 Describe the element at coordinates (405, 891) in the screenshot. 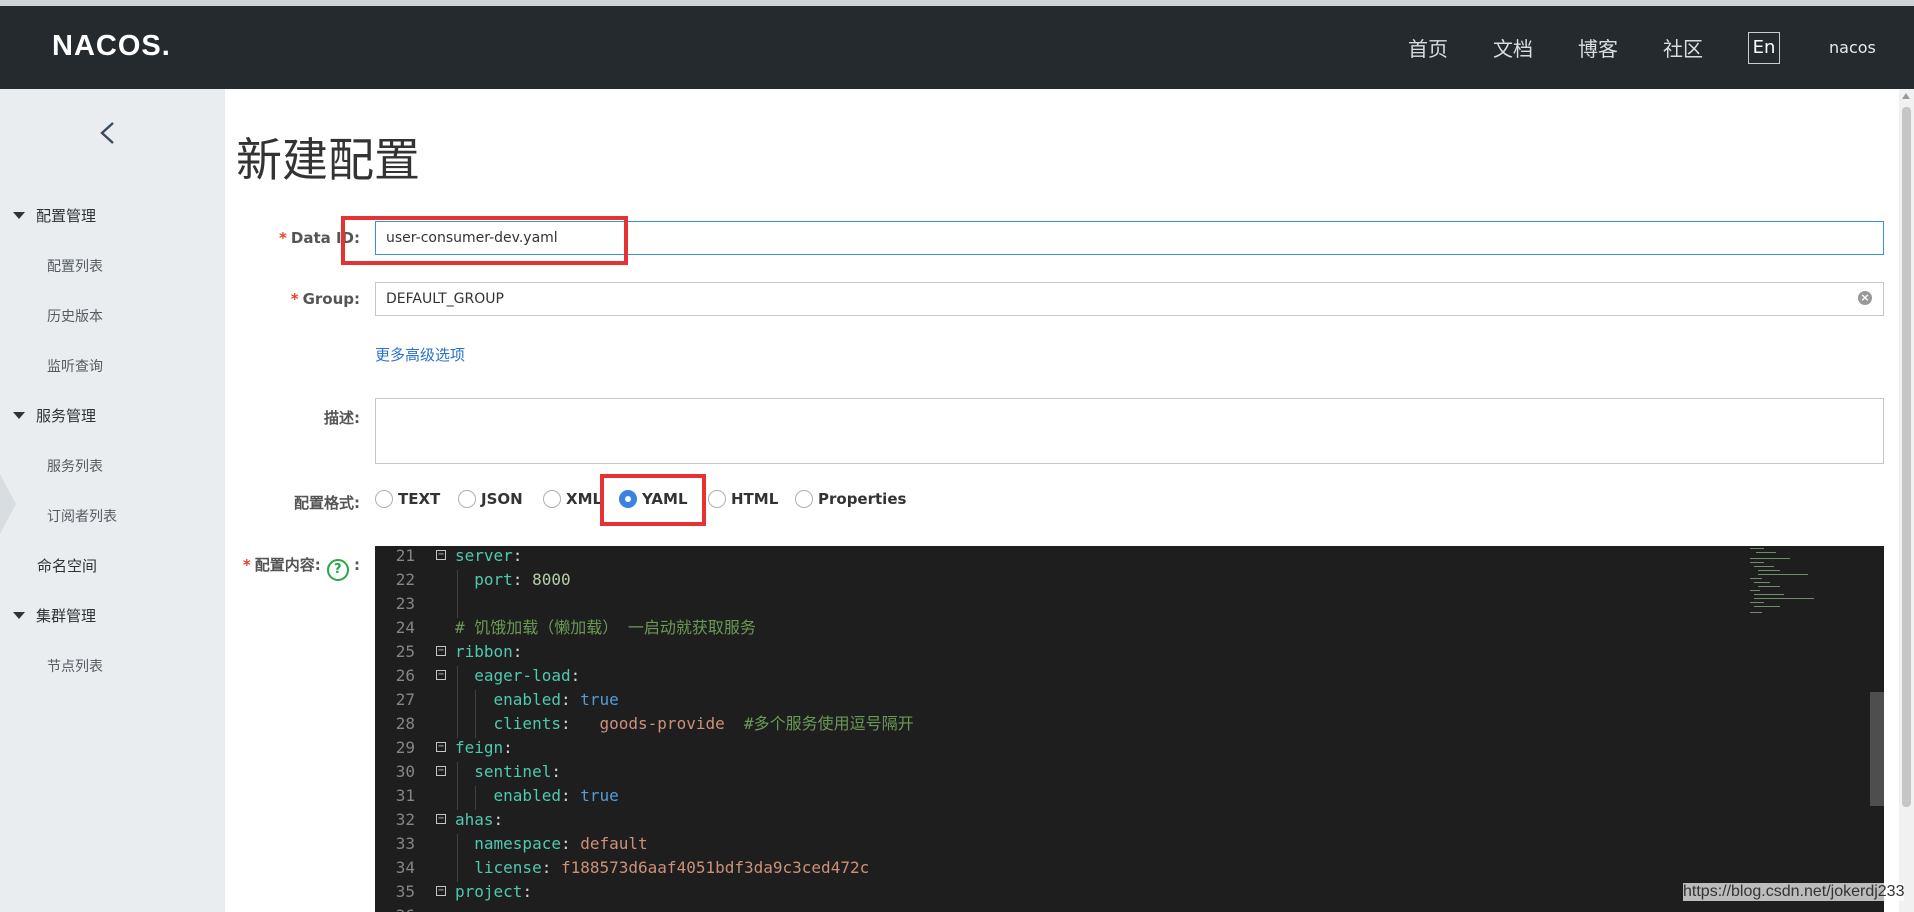

I see `line-number: 35` at that location.